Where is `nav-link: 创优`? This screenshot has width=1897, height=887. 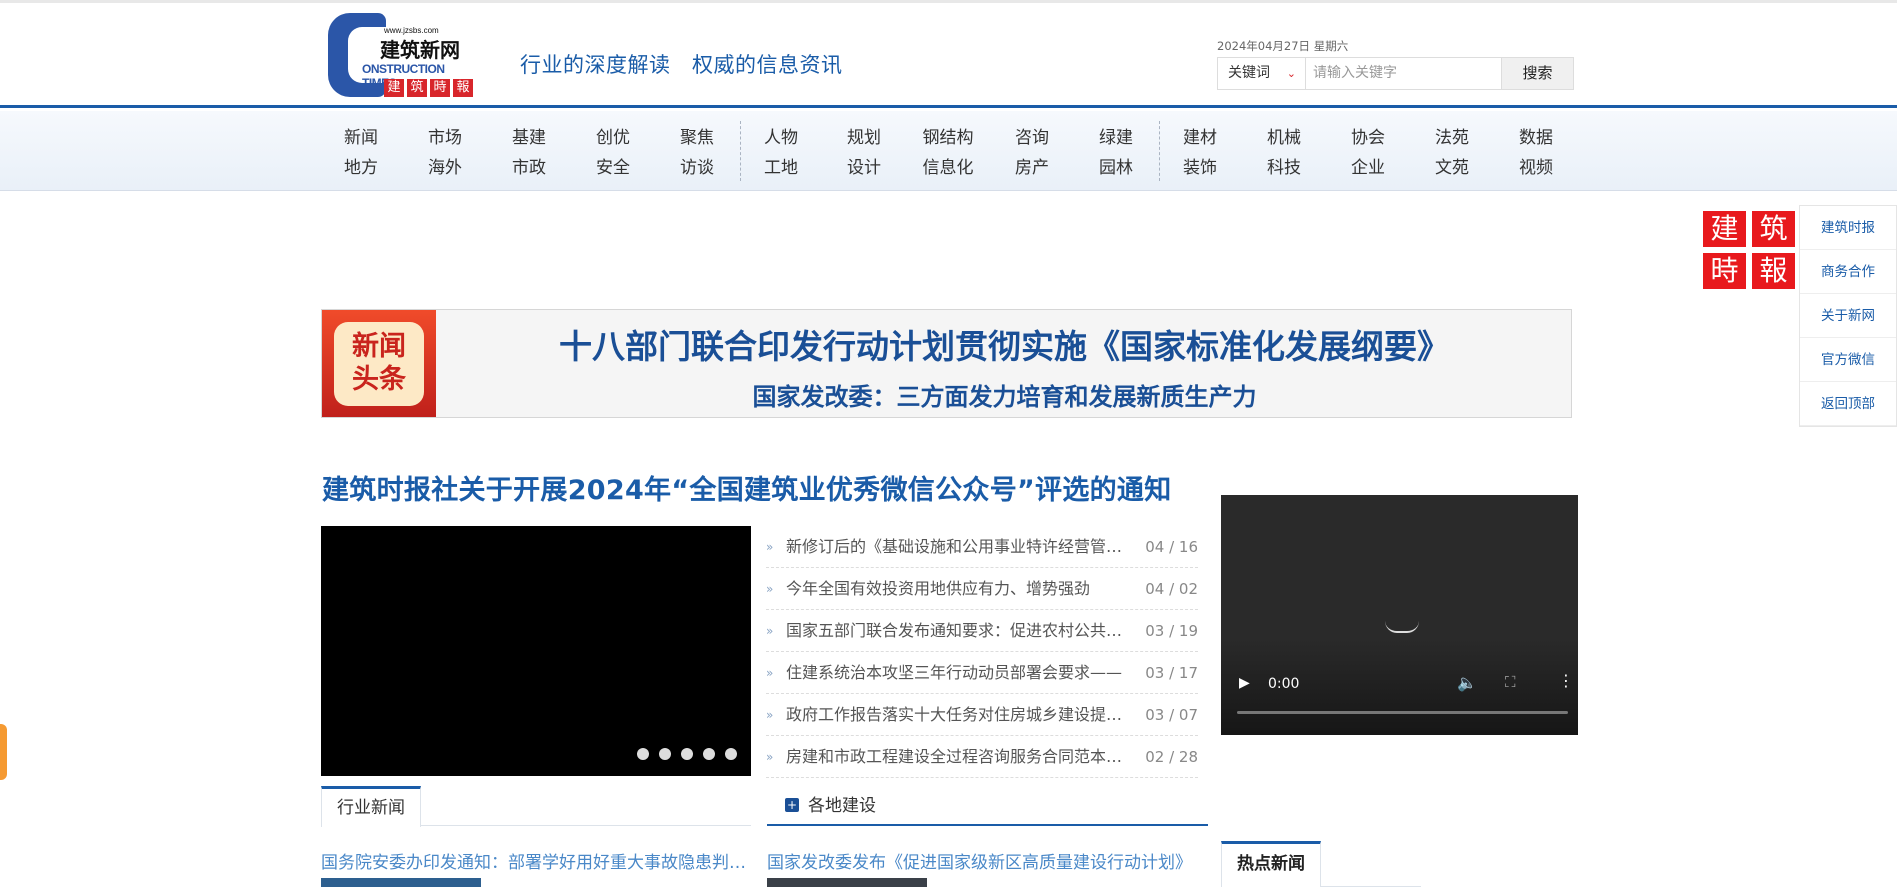 nav-link: 创优 is located at coordinates (613, 138).